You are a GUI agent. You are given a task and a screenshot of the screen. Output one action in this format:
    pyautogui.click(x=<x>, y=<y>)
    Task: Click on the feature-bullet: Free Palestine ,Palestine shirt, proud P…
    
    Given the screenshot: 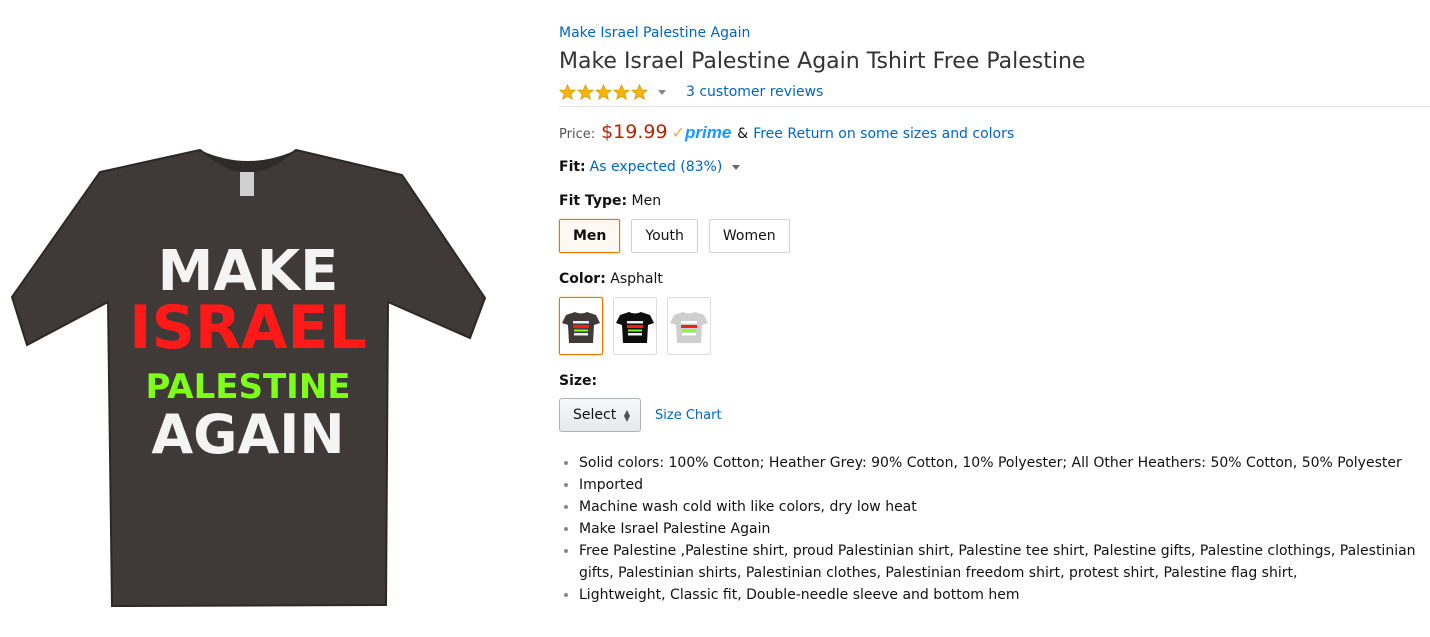 What is the action you would take?
    pyautogui.click(x=1004, y=562)
    